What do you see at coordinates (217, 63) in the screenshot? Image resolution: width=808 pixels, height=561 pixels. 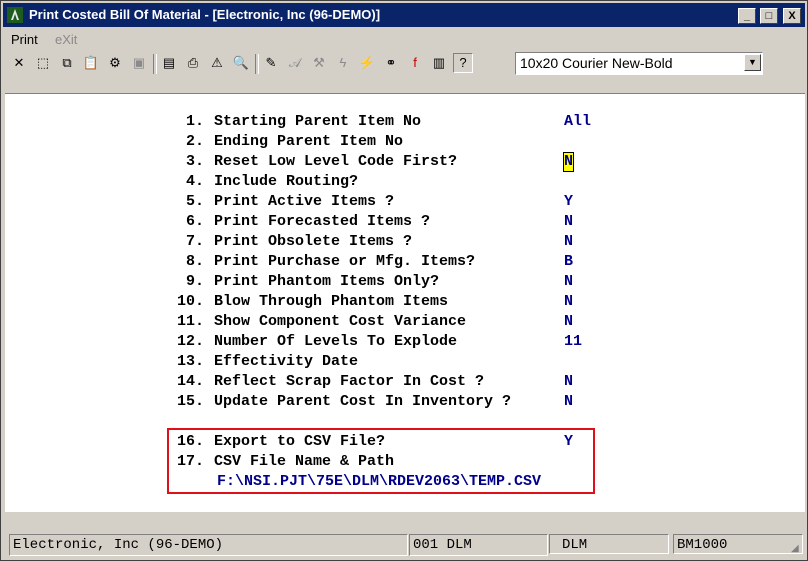 I see `warning-icon: ⚠` at bounding box center [217, 63].